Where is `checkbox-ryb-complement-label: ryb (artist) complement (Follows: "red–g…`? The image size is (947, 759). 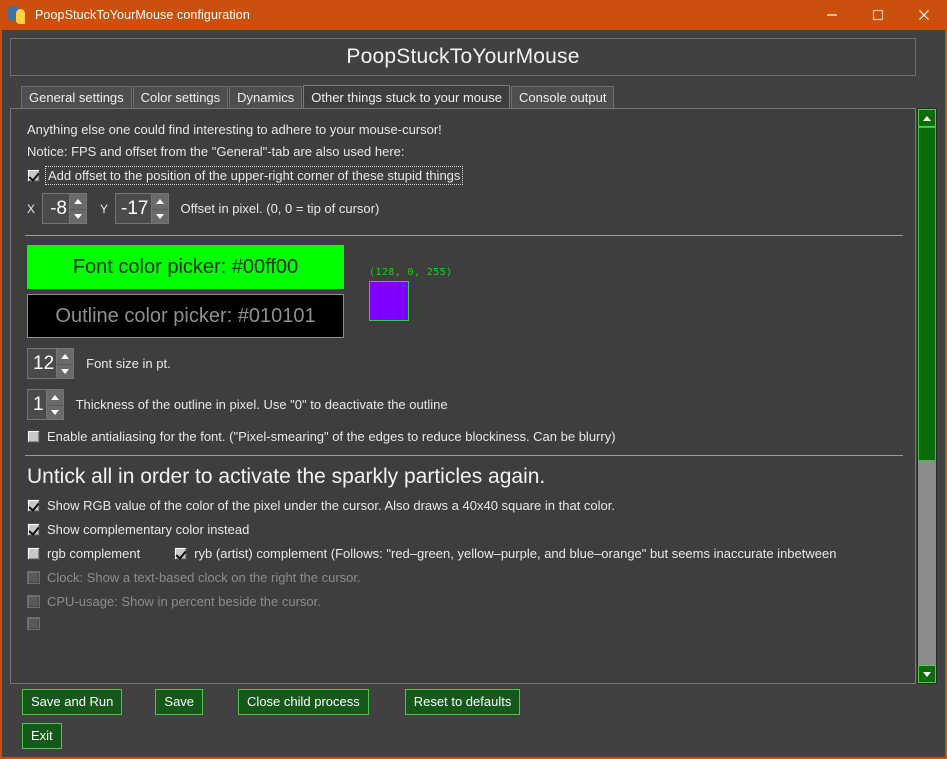 checkbox-ryb-complement-label: ryb (artist) complement (Follows: "red–g… is located at coordinates (515, 553).